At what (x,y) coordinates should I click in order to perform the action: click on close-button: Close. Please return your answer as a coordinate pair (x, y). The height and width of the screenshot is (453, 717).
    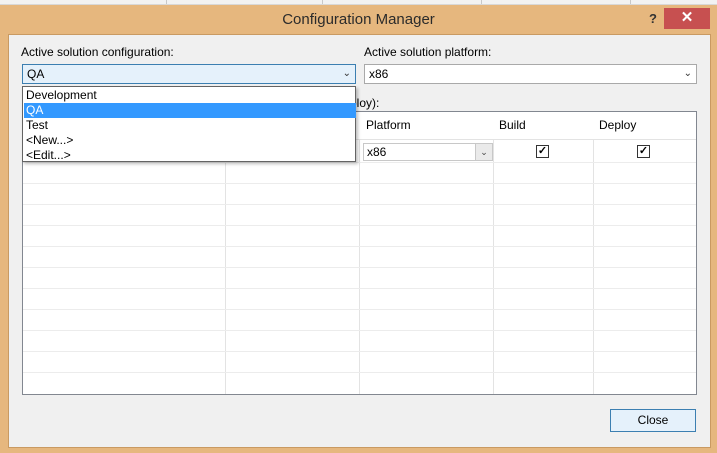
    Looking at the image, I should click on (653, 420).